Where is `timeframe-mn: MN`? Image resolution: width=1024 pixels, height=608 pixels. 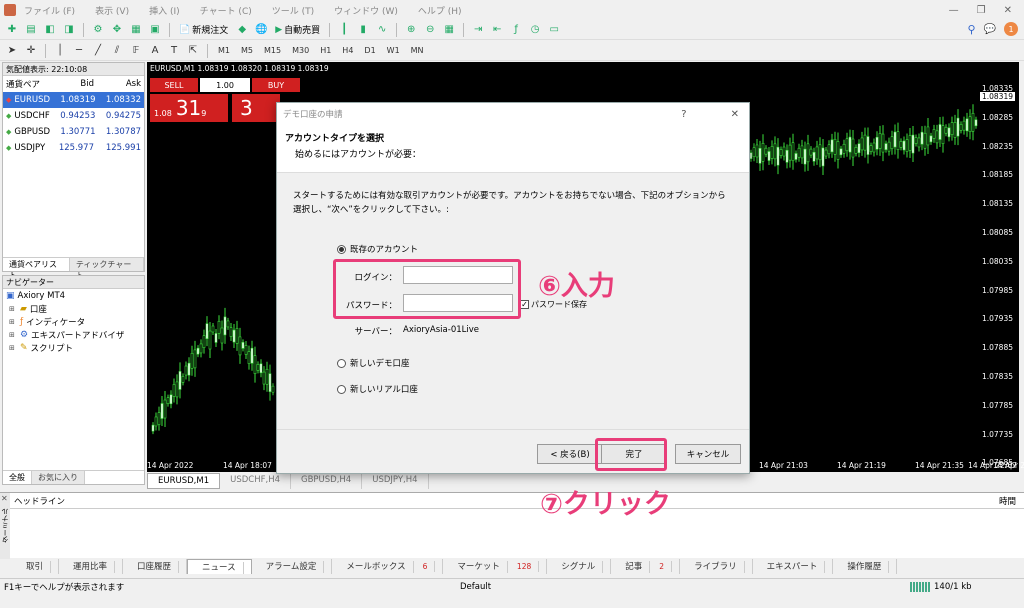 timeframe-mn: MN is located at coordinates (417, 50).